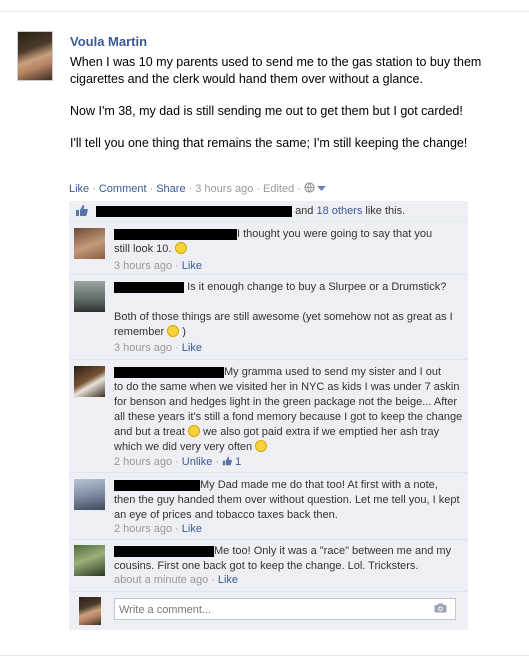 This screenshot has height=671, width=529. I want to click on author-avatar, so click(35, 56).